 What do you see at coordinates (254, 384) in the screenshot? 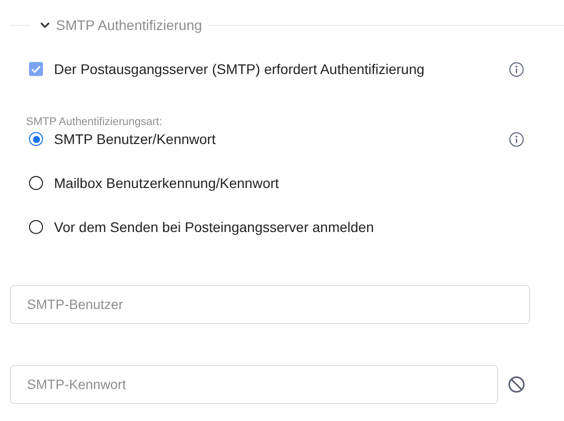
I see `input-field: SMTP-Kennwort` at bounding box center [254, 384].